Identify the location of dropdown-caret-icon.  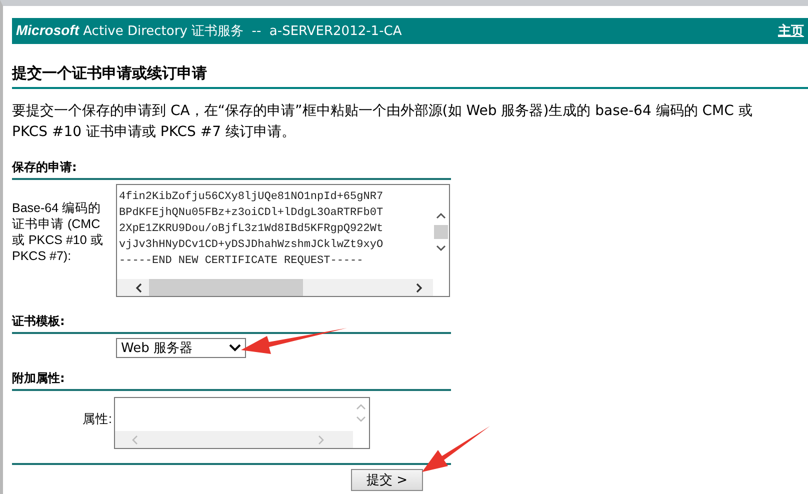
(235, 348).